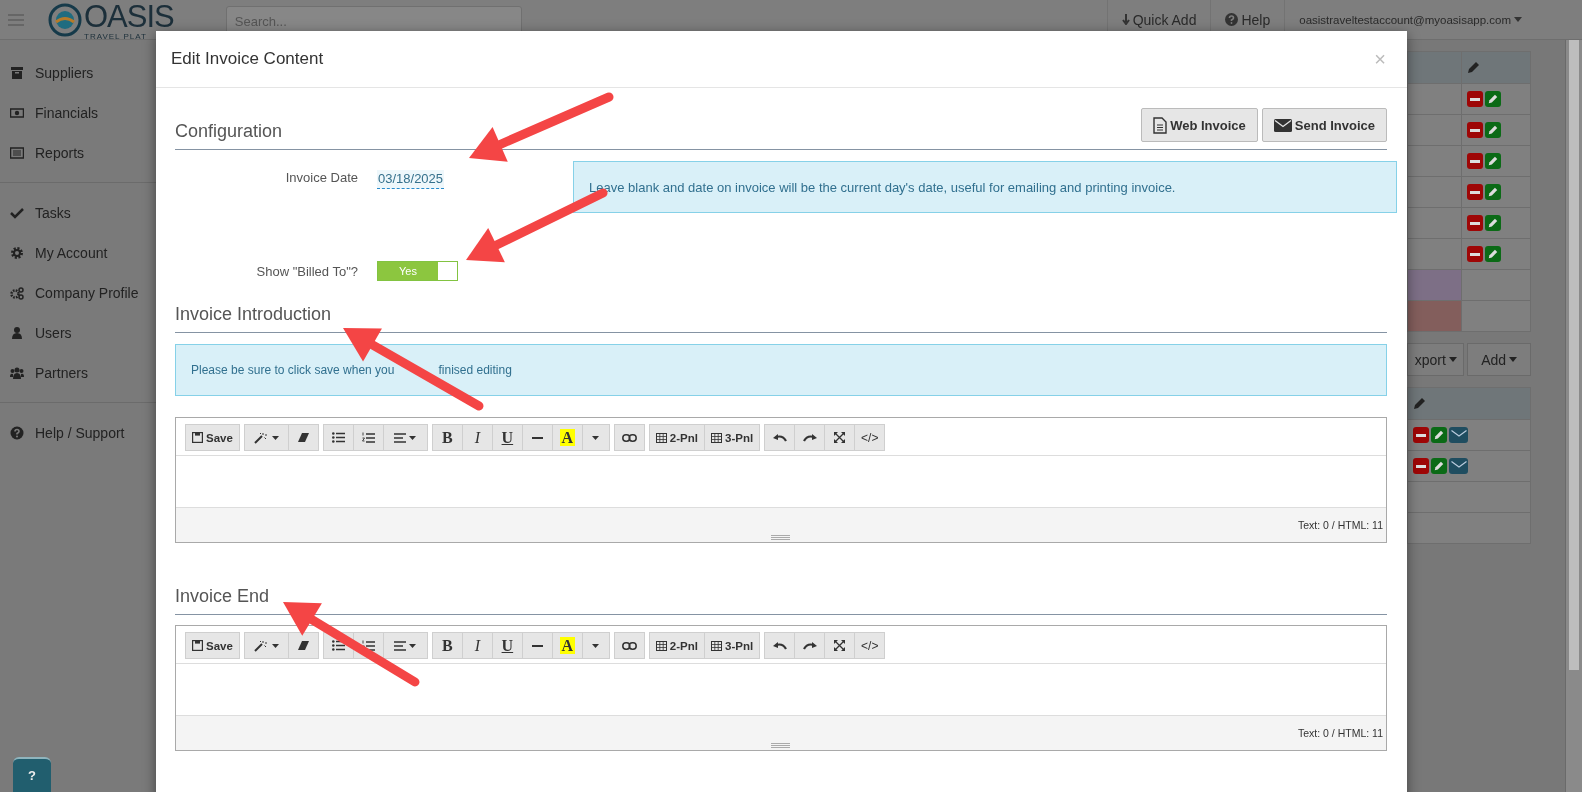 This screenshot has width=1582, height=792. What do you see at coordinates (78, 373) in the screenshot?
I see `sidebar-item: Partners` at bounding box center [78, 373].